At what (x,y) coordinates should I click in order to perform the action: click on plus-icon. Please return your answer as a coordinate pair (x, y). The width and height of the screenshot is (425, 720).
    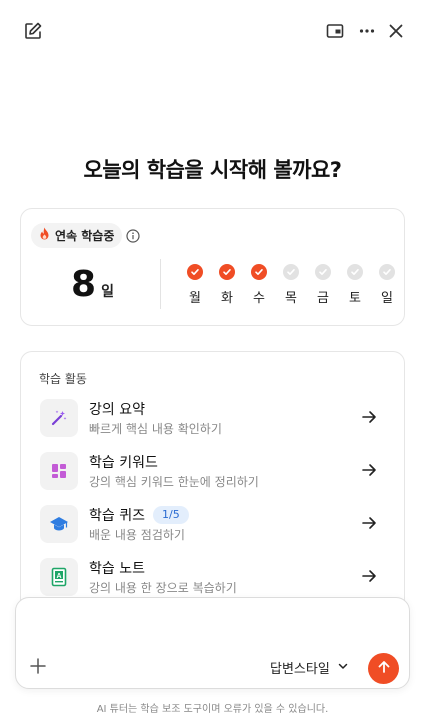
    Looking at the image, I should click on (38, 668).